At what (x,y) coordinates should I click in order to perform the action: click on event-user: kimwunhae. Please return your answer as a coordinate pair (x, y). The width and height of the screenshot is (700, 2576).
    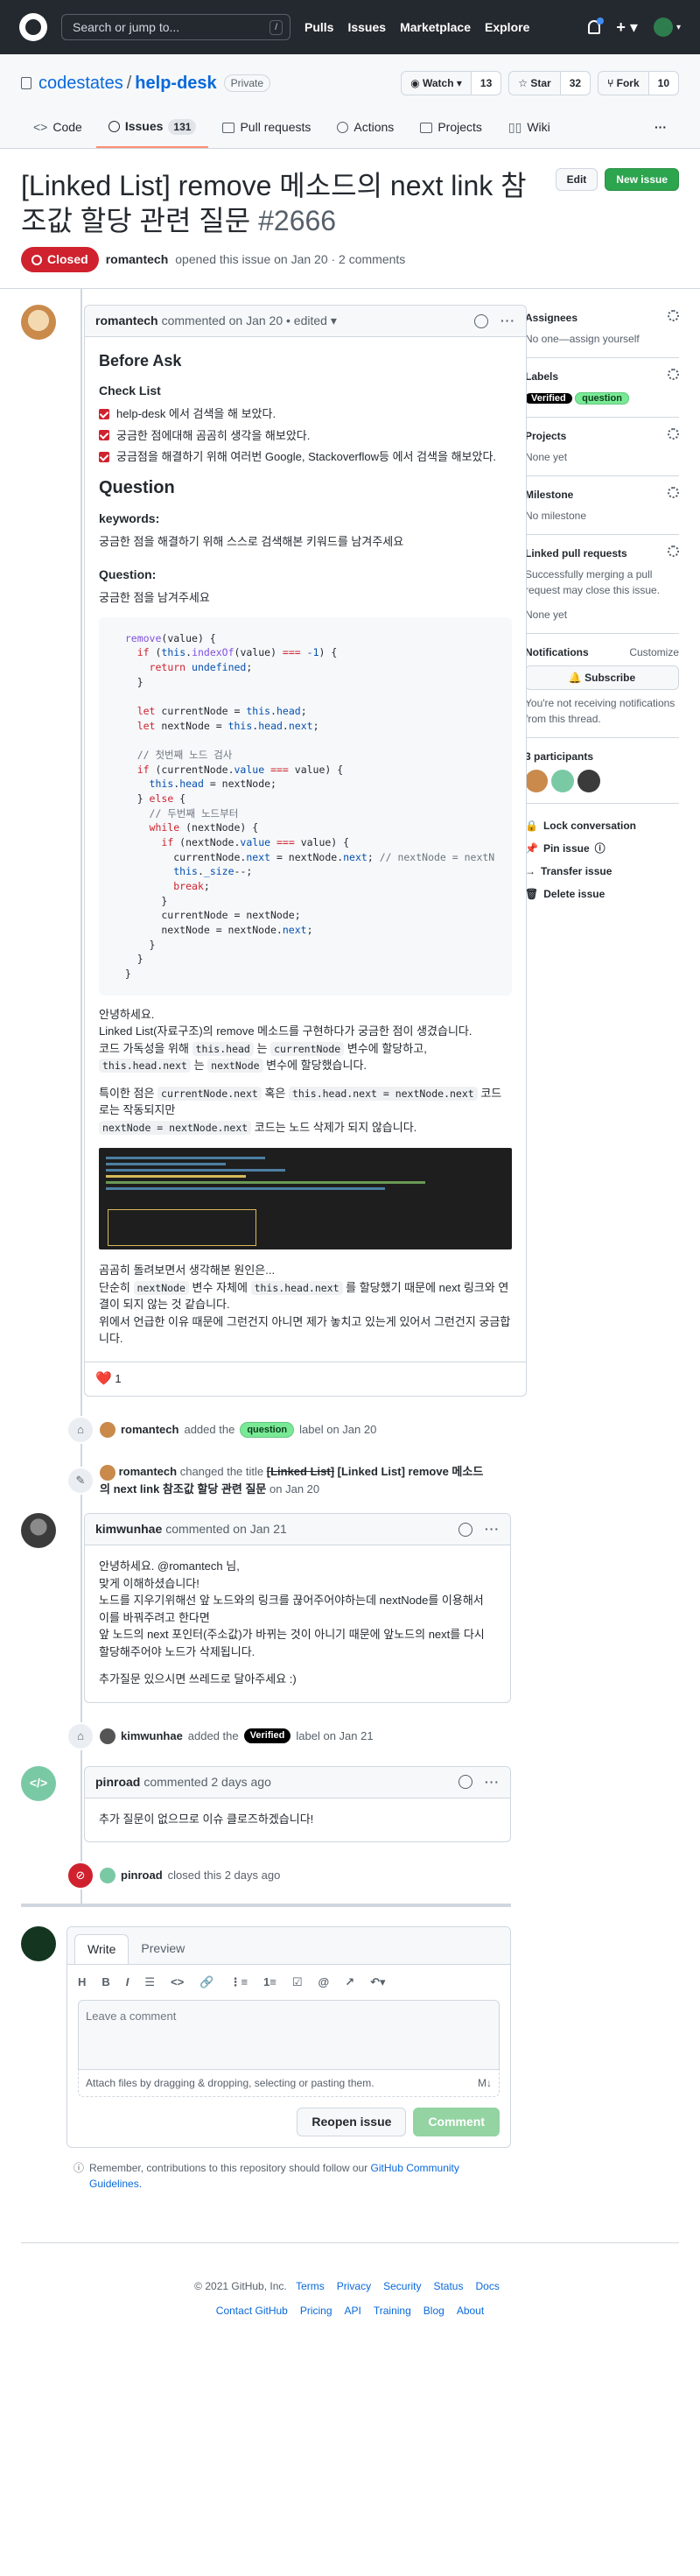
    Looking at the image, I should click on (152, 1736).